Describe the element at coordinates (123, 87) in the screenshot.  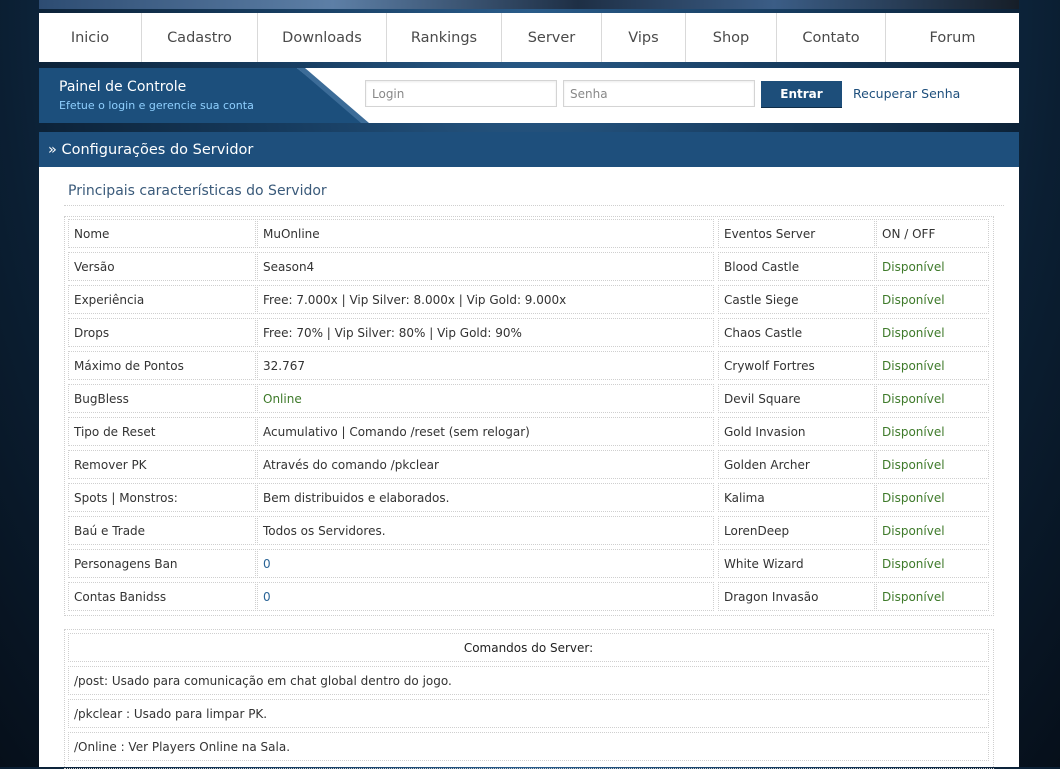
I see `panel-title: Painel de Controle` at that location.